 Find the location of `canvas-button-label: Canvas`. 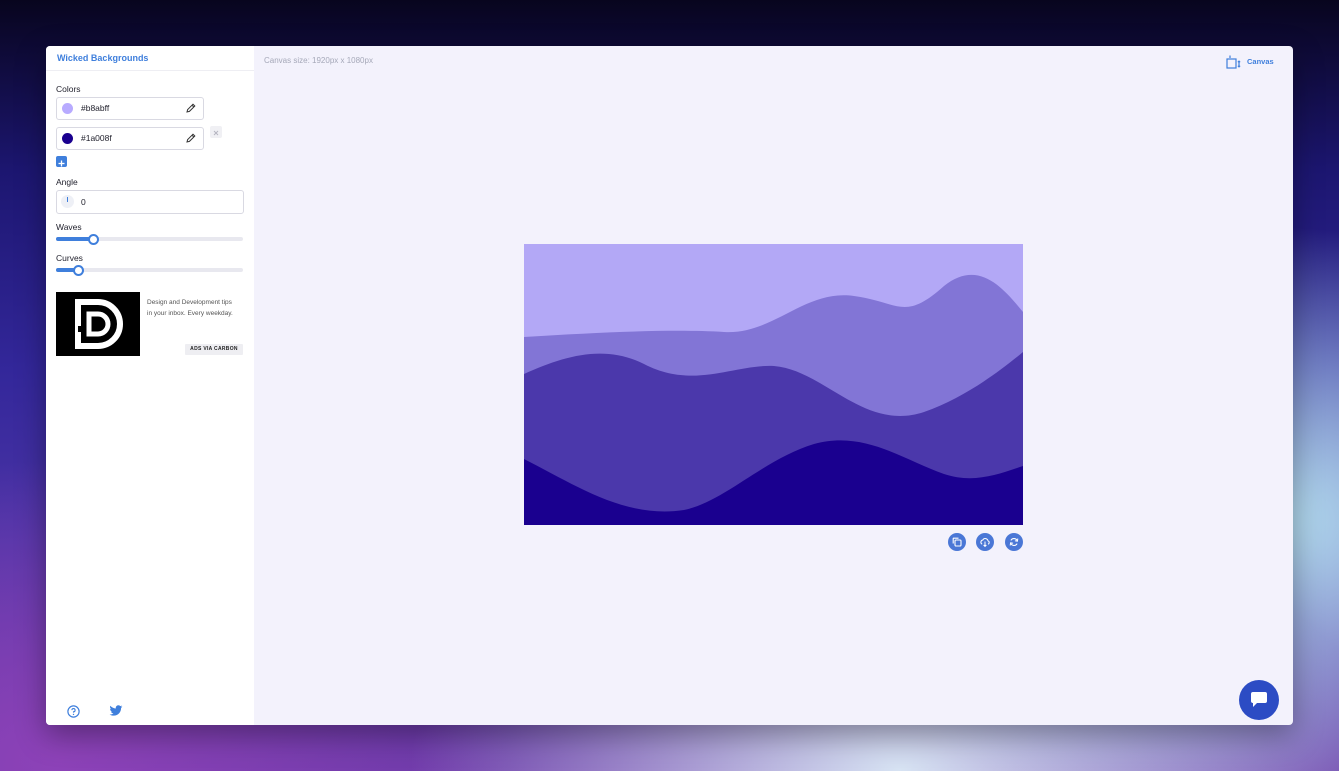

canvas-button-label: Canvas is located at coordinates (1260, 61).